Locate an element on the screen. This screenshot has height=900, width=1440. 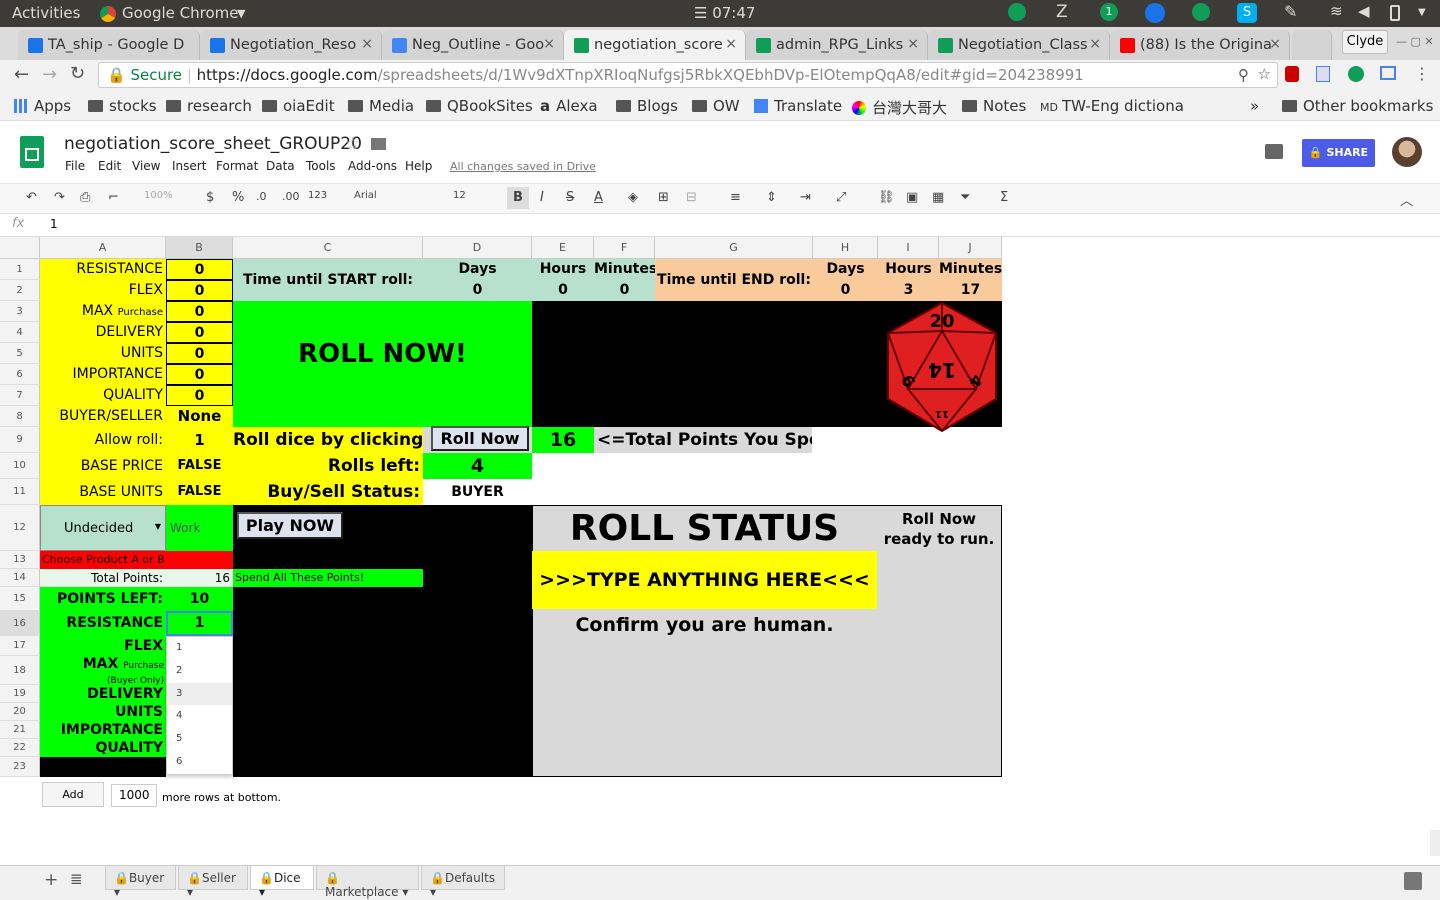
param-label: BUYER/SELLER is located at coordinates (103, 416).